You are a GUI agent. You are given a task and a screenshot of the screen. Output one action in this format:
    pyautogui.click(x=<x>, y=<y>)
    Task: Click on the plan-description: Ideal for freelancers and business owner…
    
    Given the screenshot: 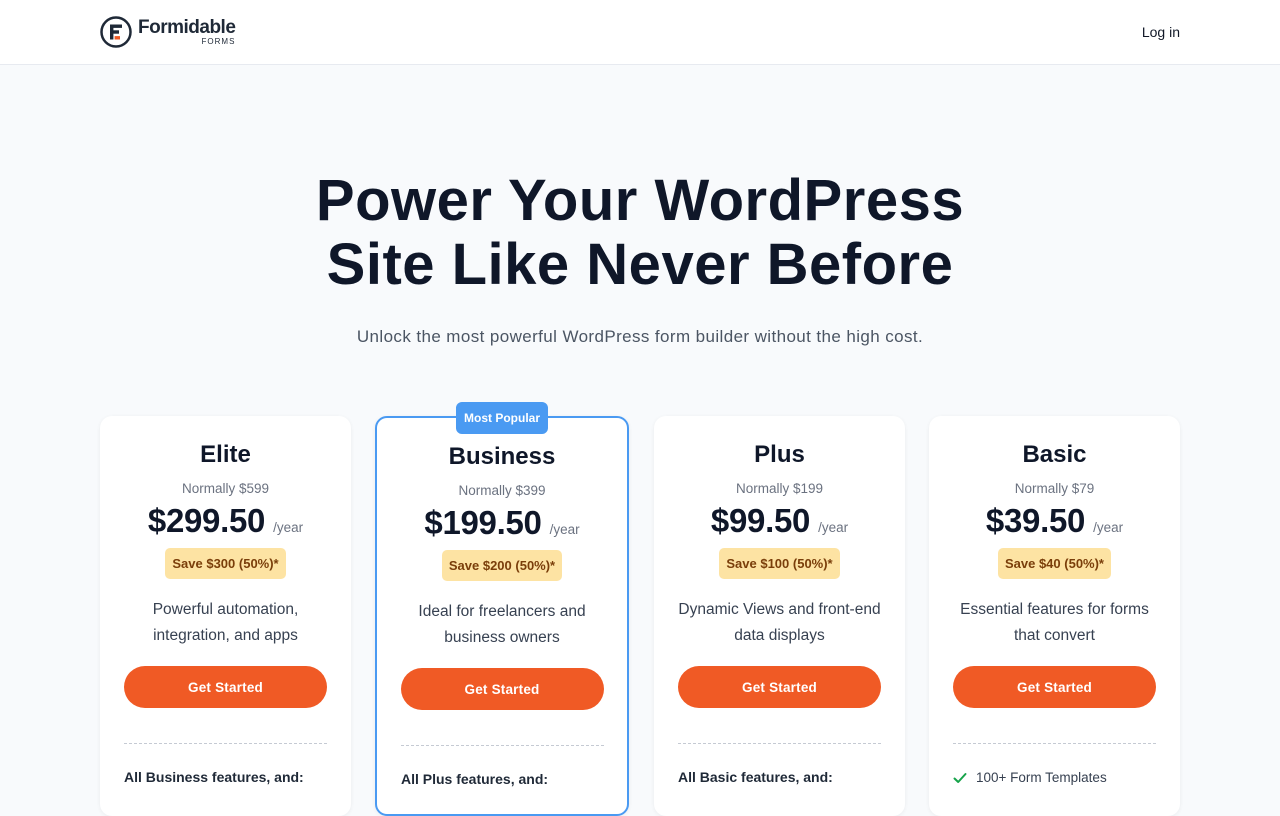 What is the action you would take?
    pyautogui.click(x=502, y=624)
    